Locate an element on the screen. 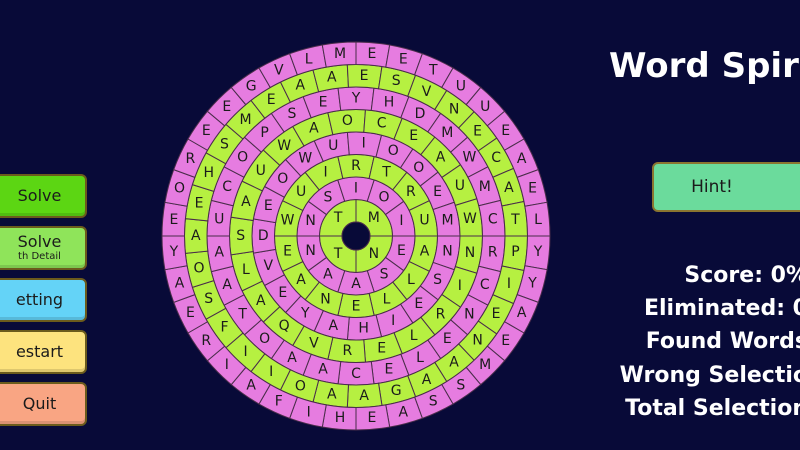  hint-button-label: Hint! is located at coordinates (712, 187).